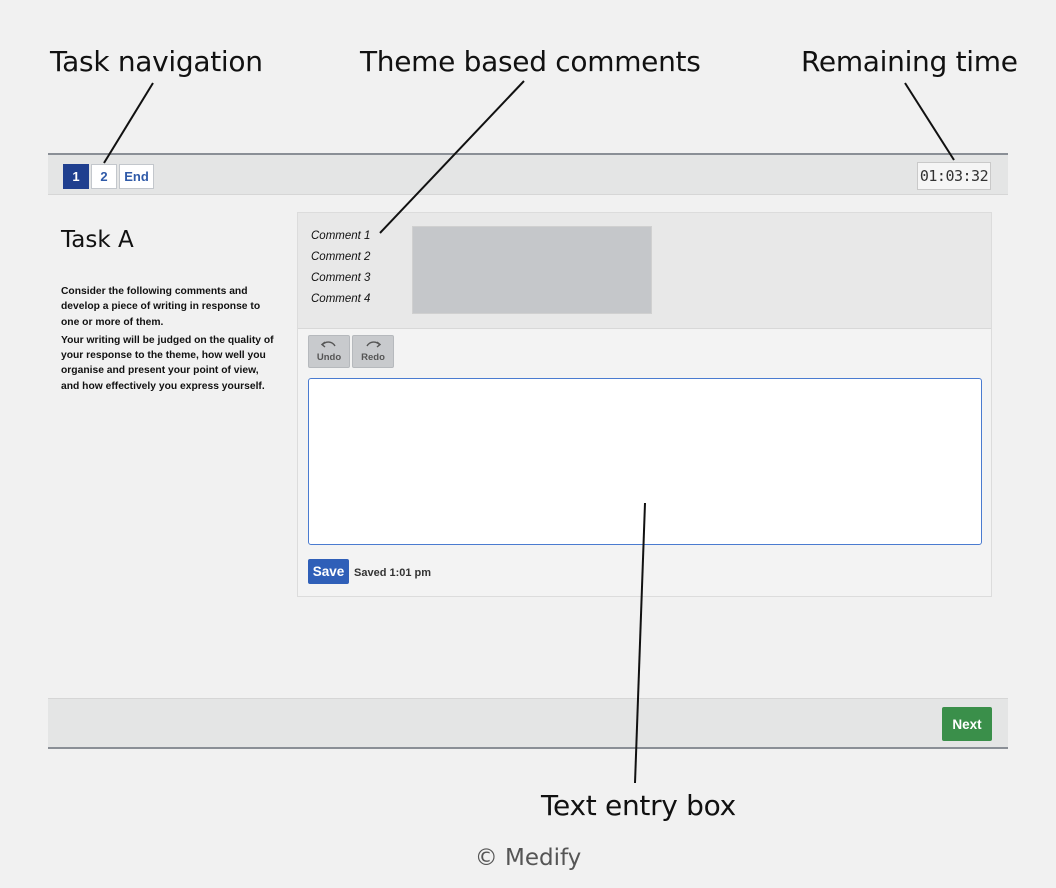 The height and width of the screenshot is (888, 1056). What do you see at coordinates (645, 461) in the screenshot?
I see `text-entry-box` at bounding box center [645, 461].